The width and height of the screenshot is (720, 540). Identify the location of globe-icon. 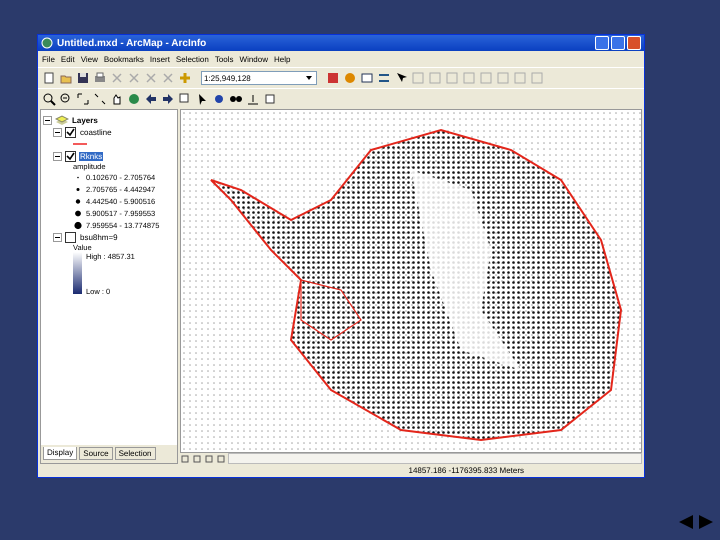
(47, 43).